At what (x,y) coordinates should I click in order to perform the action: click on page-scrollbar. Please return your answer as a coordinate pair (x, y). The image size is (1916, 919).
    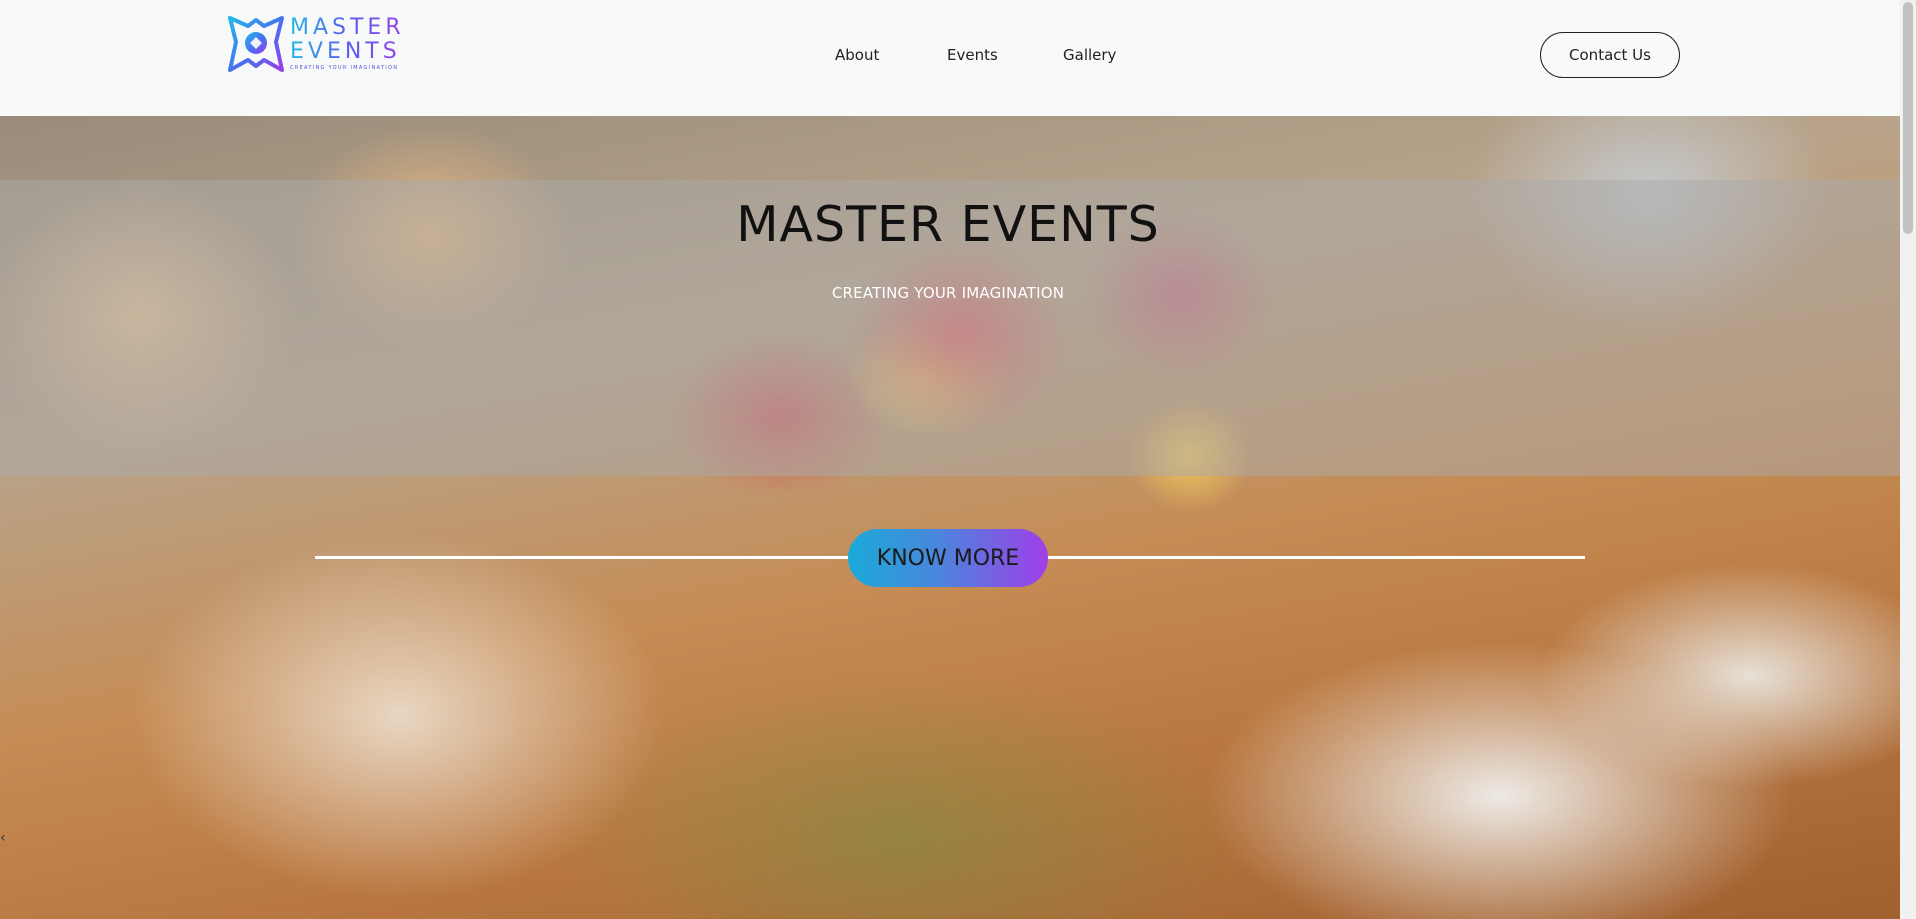
    Looking at the image, I should click on (1908, 459).